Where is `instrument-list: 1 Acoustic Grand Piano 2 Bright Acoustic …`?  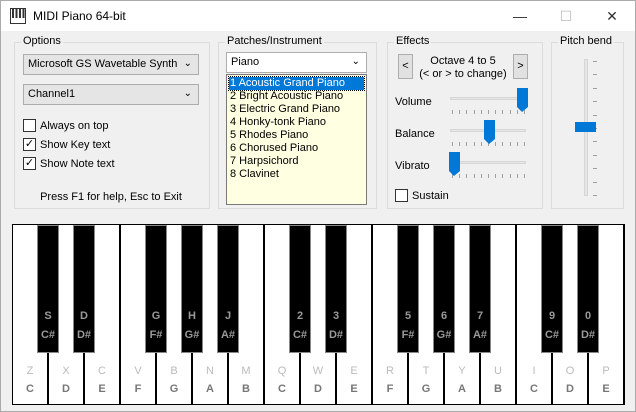
instrument-list: 1 Acoustic Grand Piano 2 Bright Acoustic … is located at coordinates (296, 139).